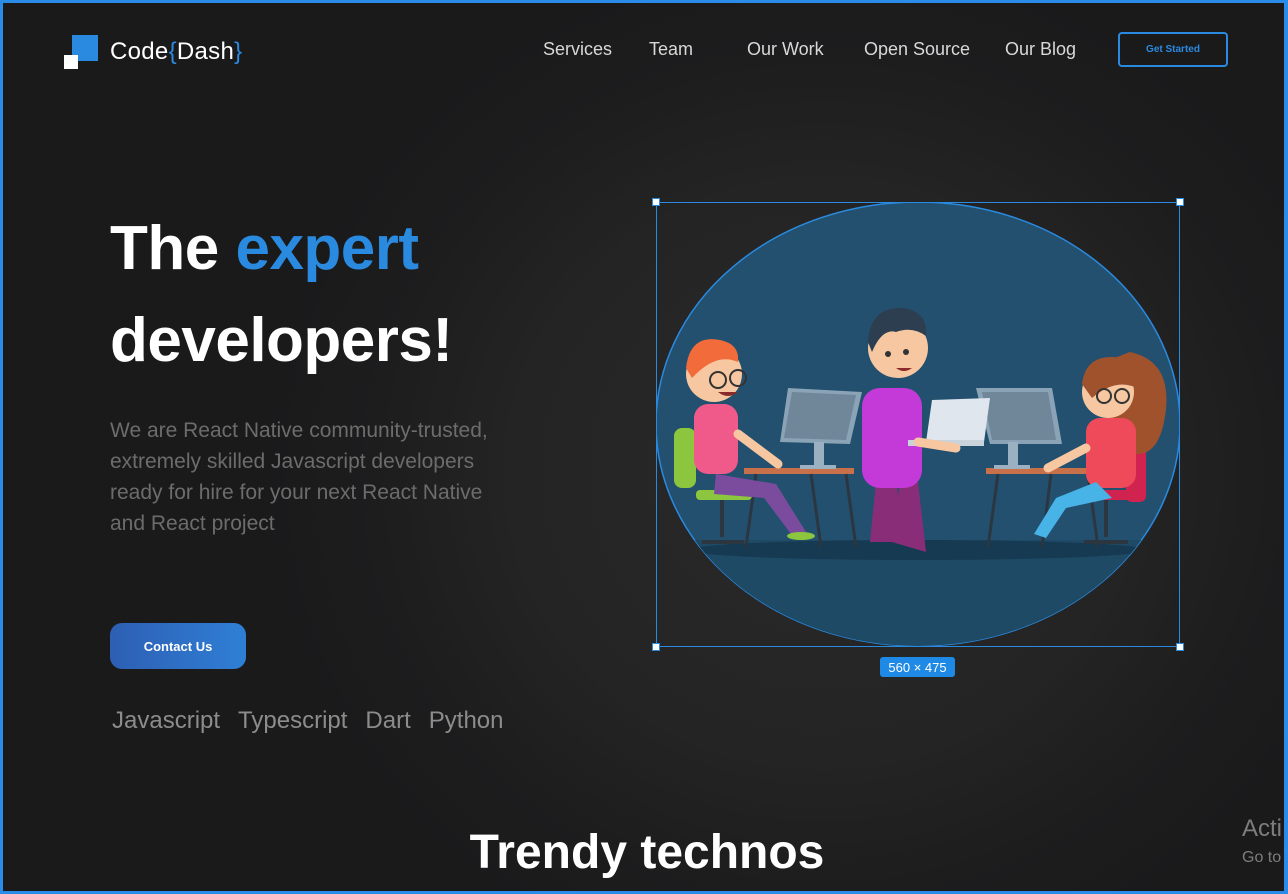 The width and height of the screenshot is (1288, 894). What do you see at coordinates (166, 720) in the screenshot?
I see `tech-javascript: Javascript` at bounding box center [166, 720].